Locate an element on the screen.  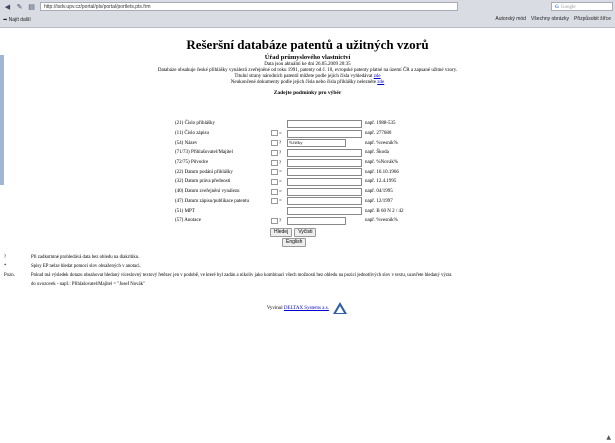
page-icon: ▤ is located at coordinates (31, 7).